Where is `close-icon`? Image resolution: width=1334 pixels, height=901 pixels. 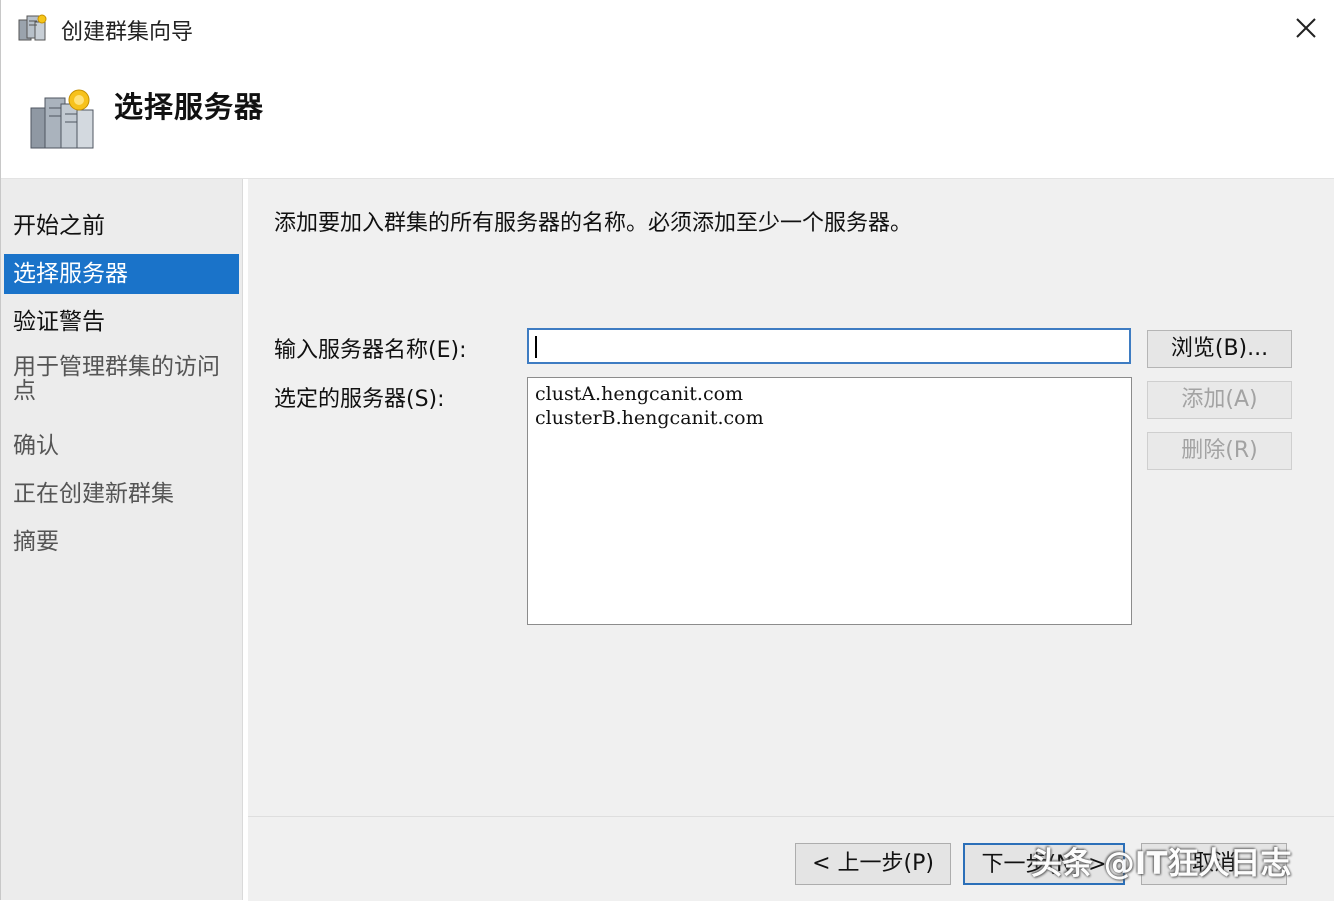
close-icon is located at coordinates (1306, 28).